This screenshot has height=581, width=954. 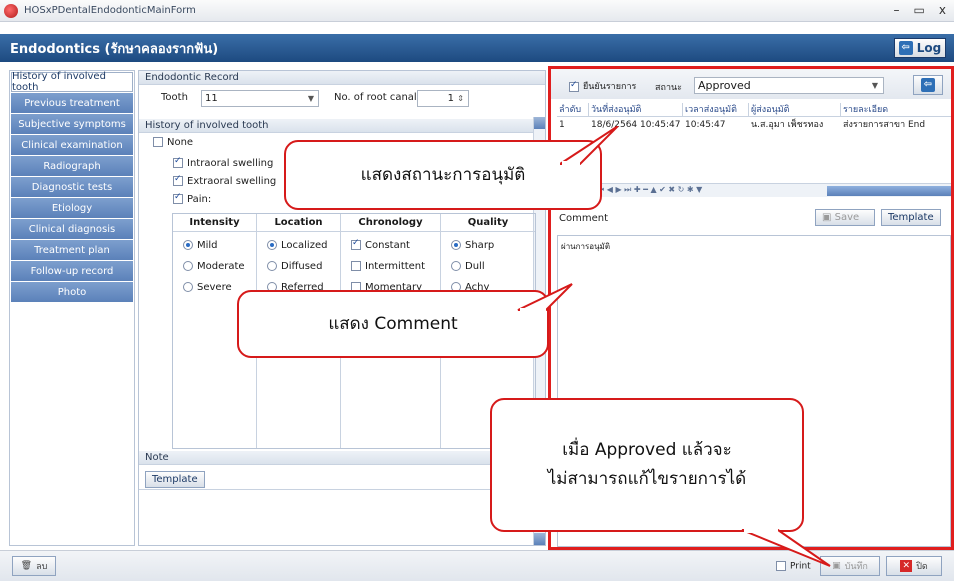 I want to click on chronology-intermittent-checkbox: Intermittent, so click(x=388, y=266).